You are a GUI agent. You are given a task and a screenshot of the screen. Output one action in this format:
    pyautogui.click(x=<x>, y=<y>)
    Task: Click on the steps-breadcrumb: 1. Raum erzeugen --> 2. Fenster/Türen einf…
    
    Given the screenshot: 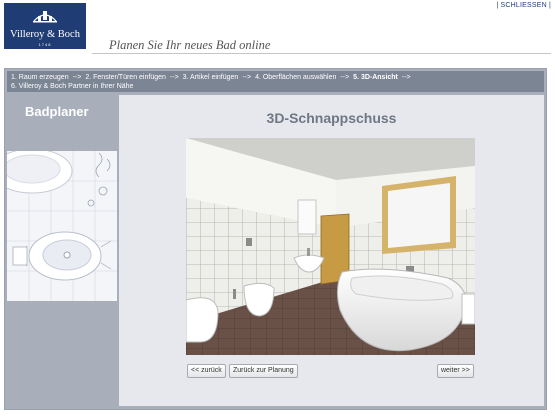 What is the action you would take?
    pyautogui.click(x=275, y=81)
    